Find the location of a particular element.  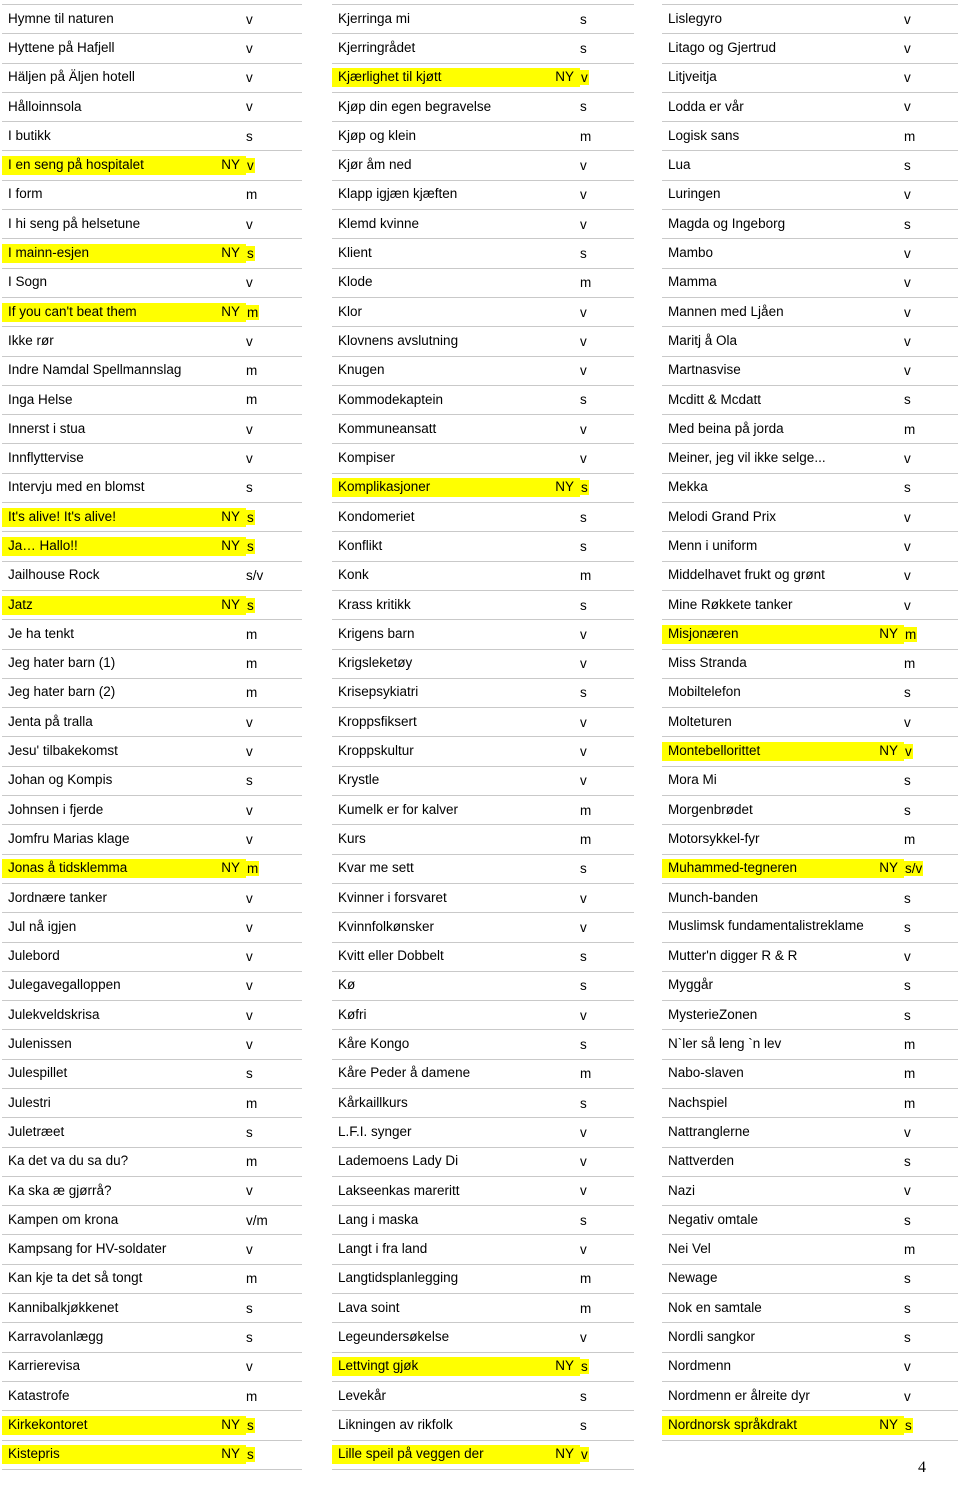

song-title: Logisk sans is located at coordinates (704, 135).